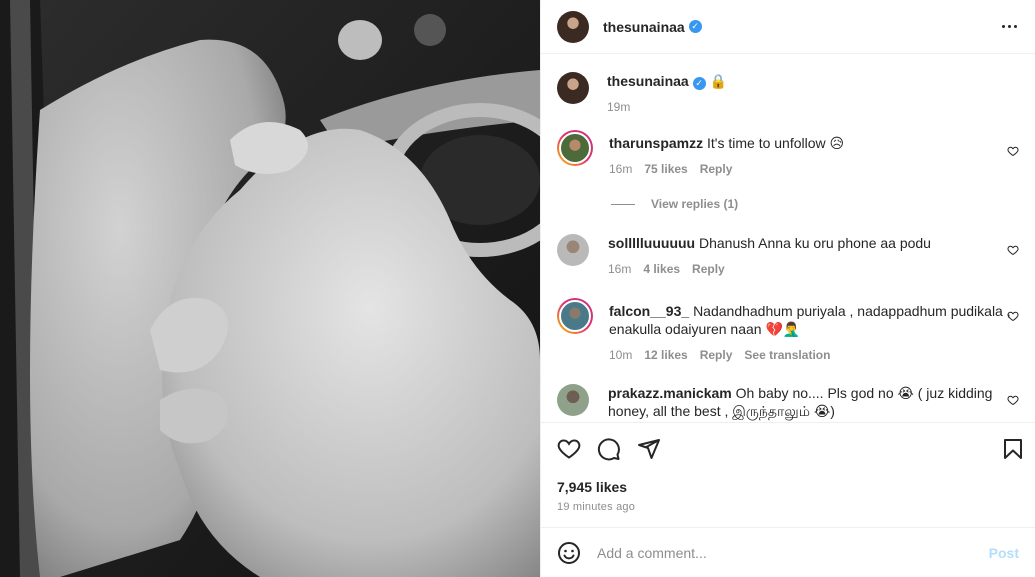  Describe the element at coordinates (670, 393) in the screenshot. I see `comment-username: prakazz.manickam` at that location.